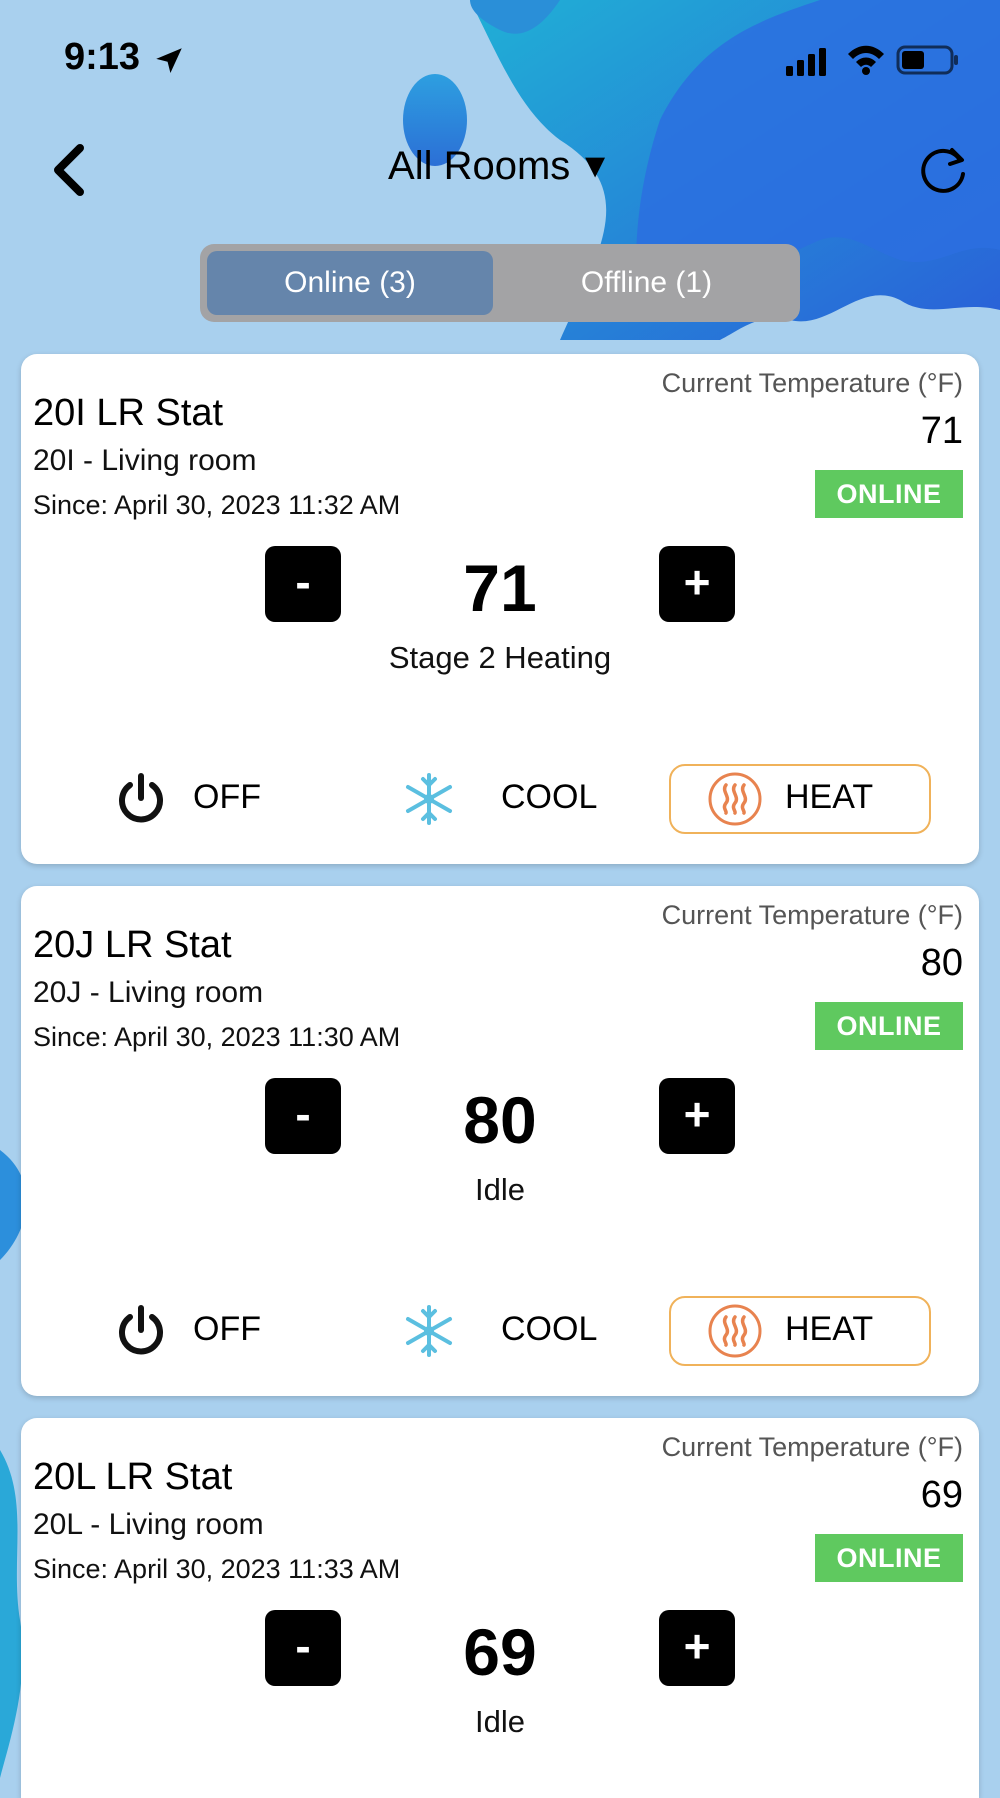 Image resolution: width=1000 pixels, height=1798 pixels. I want to click on status-bar: 9:13, so click(500, 60).